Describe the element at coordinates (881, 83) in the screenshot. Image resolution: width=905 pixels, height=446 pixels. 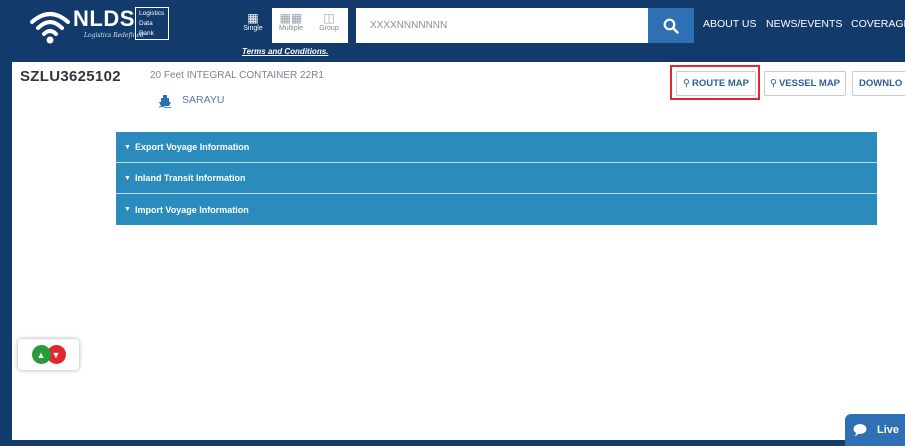
I see `download-label: DOWNLO` at that location.